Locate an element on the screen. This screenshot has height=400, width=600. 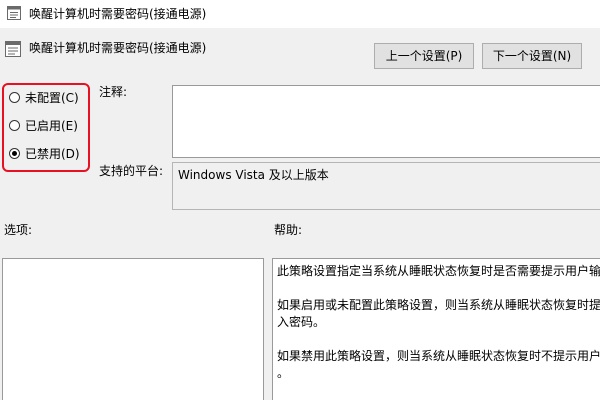
next-setting-button: 下一个设置(N) is located at coordinates (532, 56).